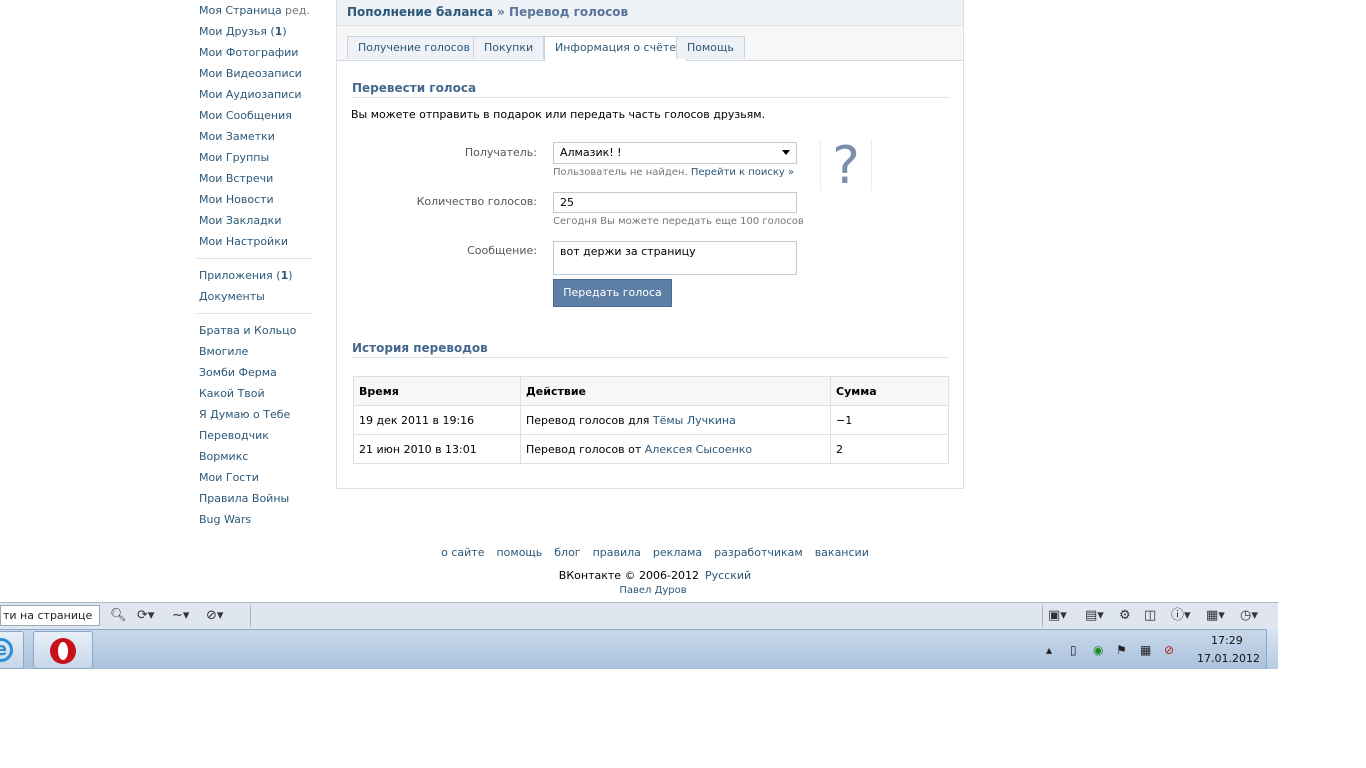 The height and width of the screenshot is (768, 1366). Describe the element at coordinates (1057, 616) in the screenshot. I see `image-icon: ▣▾` at that location.